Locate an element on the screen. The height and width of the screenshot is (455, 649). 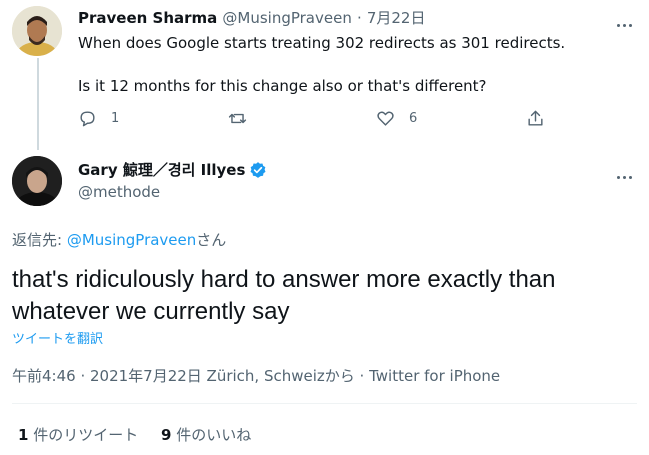
retweets-stat: 1 件のリツイート is located at coordinates (78, 435).